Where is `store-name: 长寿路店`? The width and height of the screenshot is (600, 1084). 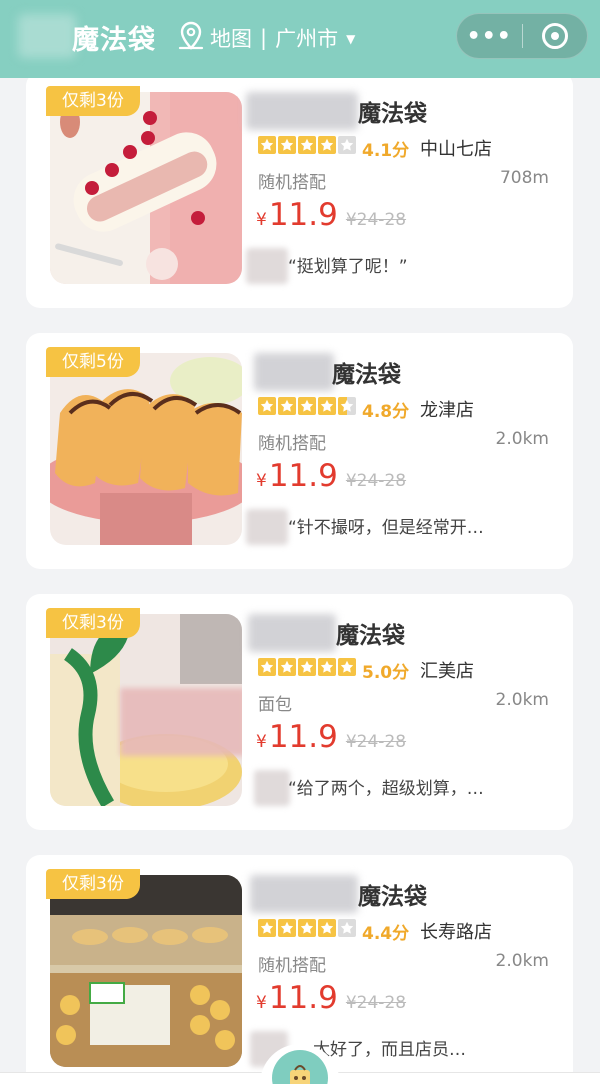 store-name: 长寿路店 is located at coordinates (456, 932).